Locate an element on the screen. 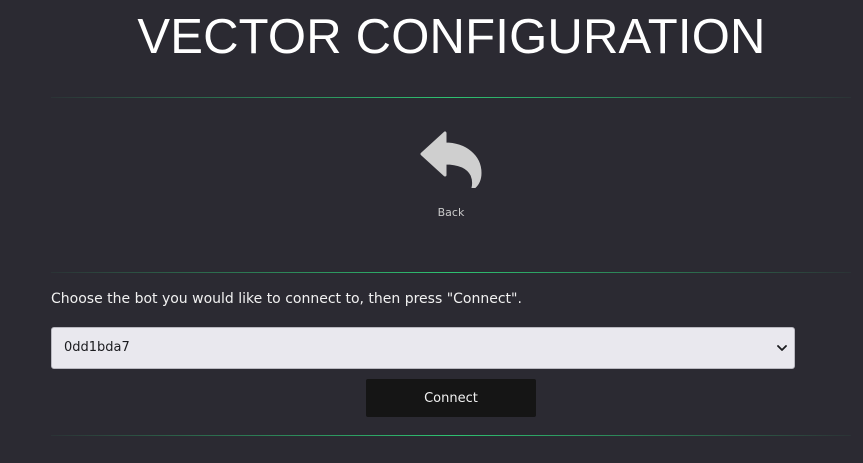 The image size is (863, 463). back-button: Back is located at coordinates (451, 175).